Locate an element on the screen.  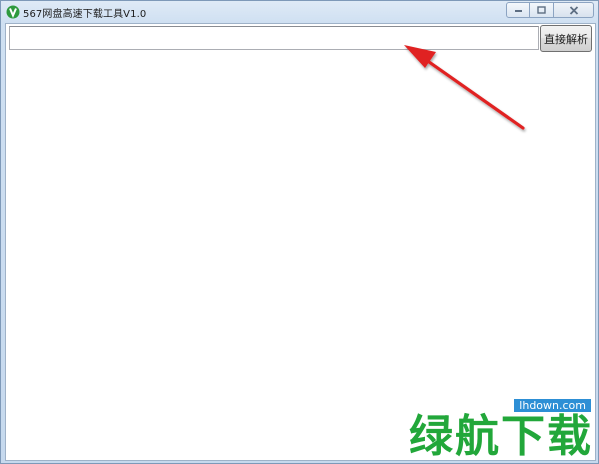
close-icon is located at coordinates (573, 10).